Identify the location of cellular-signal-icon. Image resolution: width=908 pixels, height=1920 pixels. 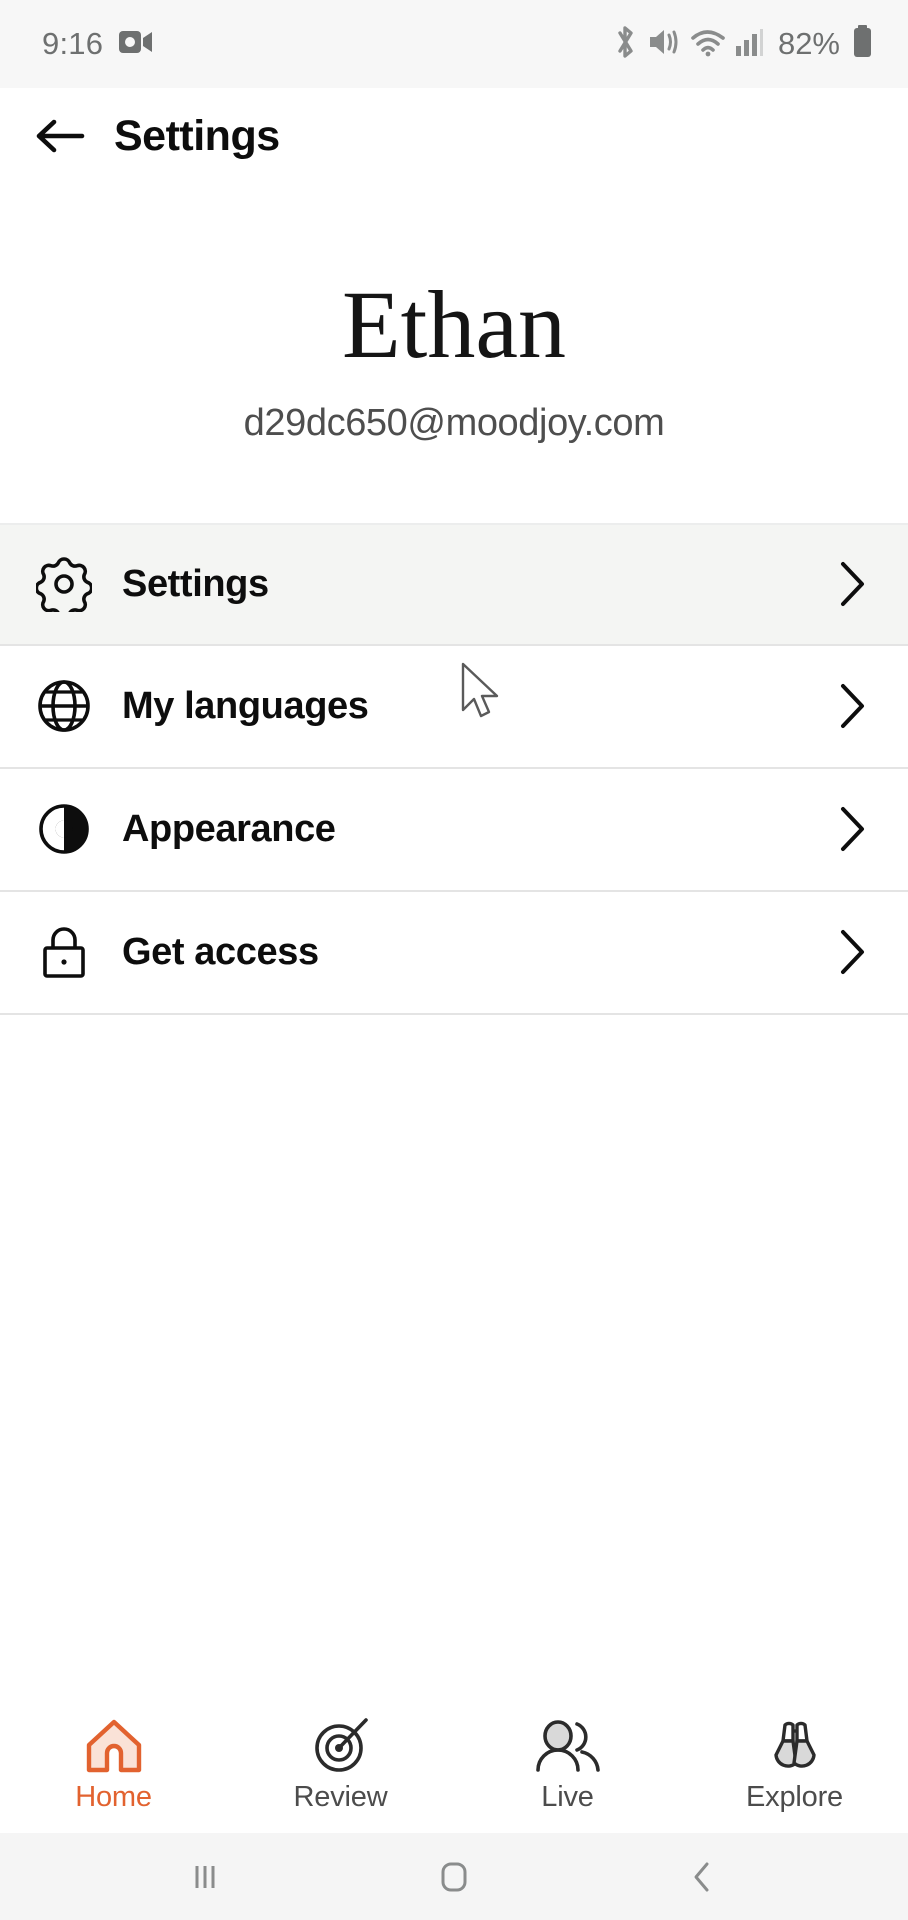
(750, 44).